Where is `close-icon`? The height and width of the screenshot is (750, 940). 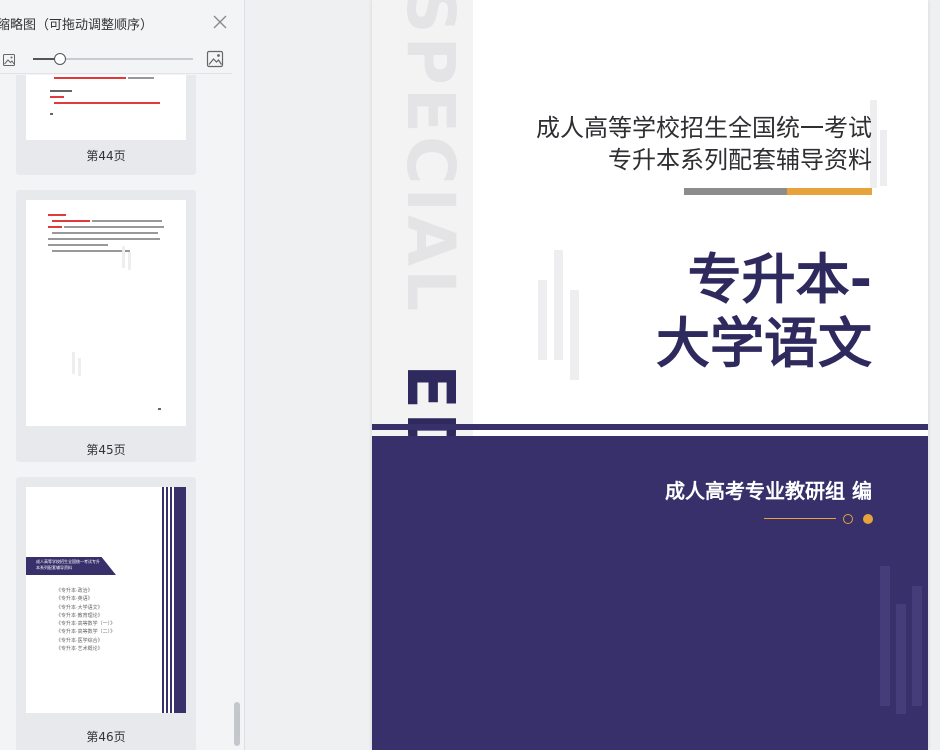
close-icon is located at coordinates (220, 22).